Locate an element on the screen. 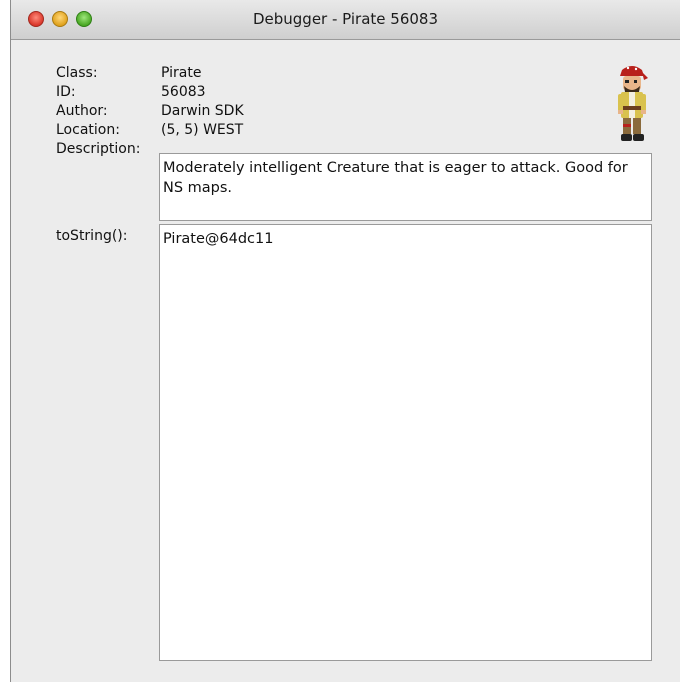 The width and height of the screenshot is (680, 682). tostring-label: toString(): is located at coordinates (92, 236).